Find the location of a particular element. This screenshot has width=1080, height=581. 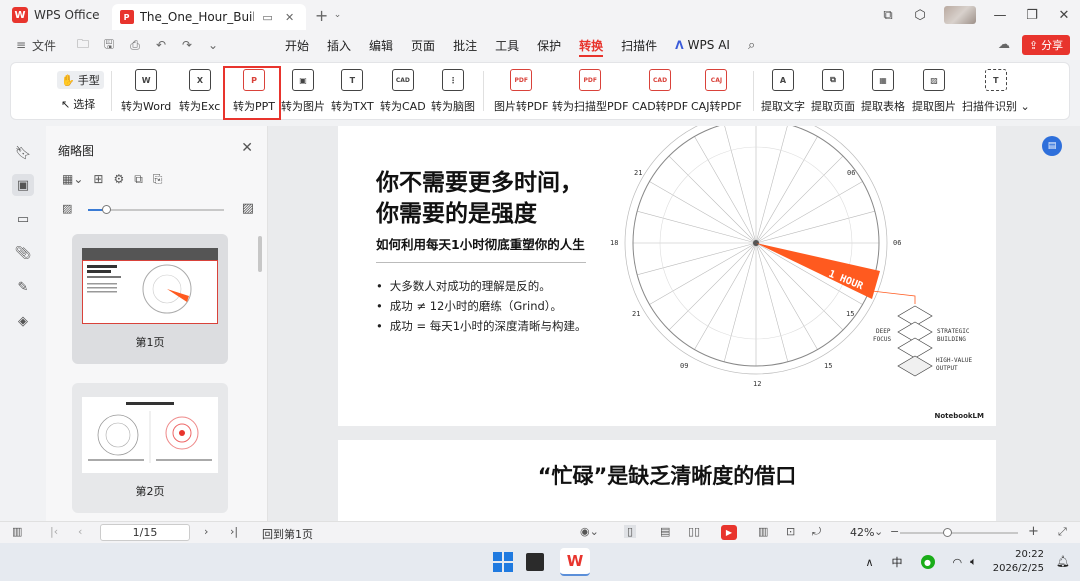

scan-recognition-button: T 扫描件识别 ⌄ is located at coordinates (996, 91).